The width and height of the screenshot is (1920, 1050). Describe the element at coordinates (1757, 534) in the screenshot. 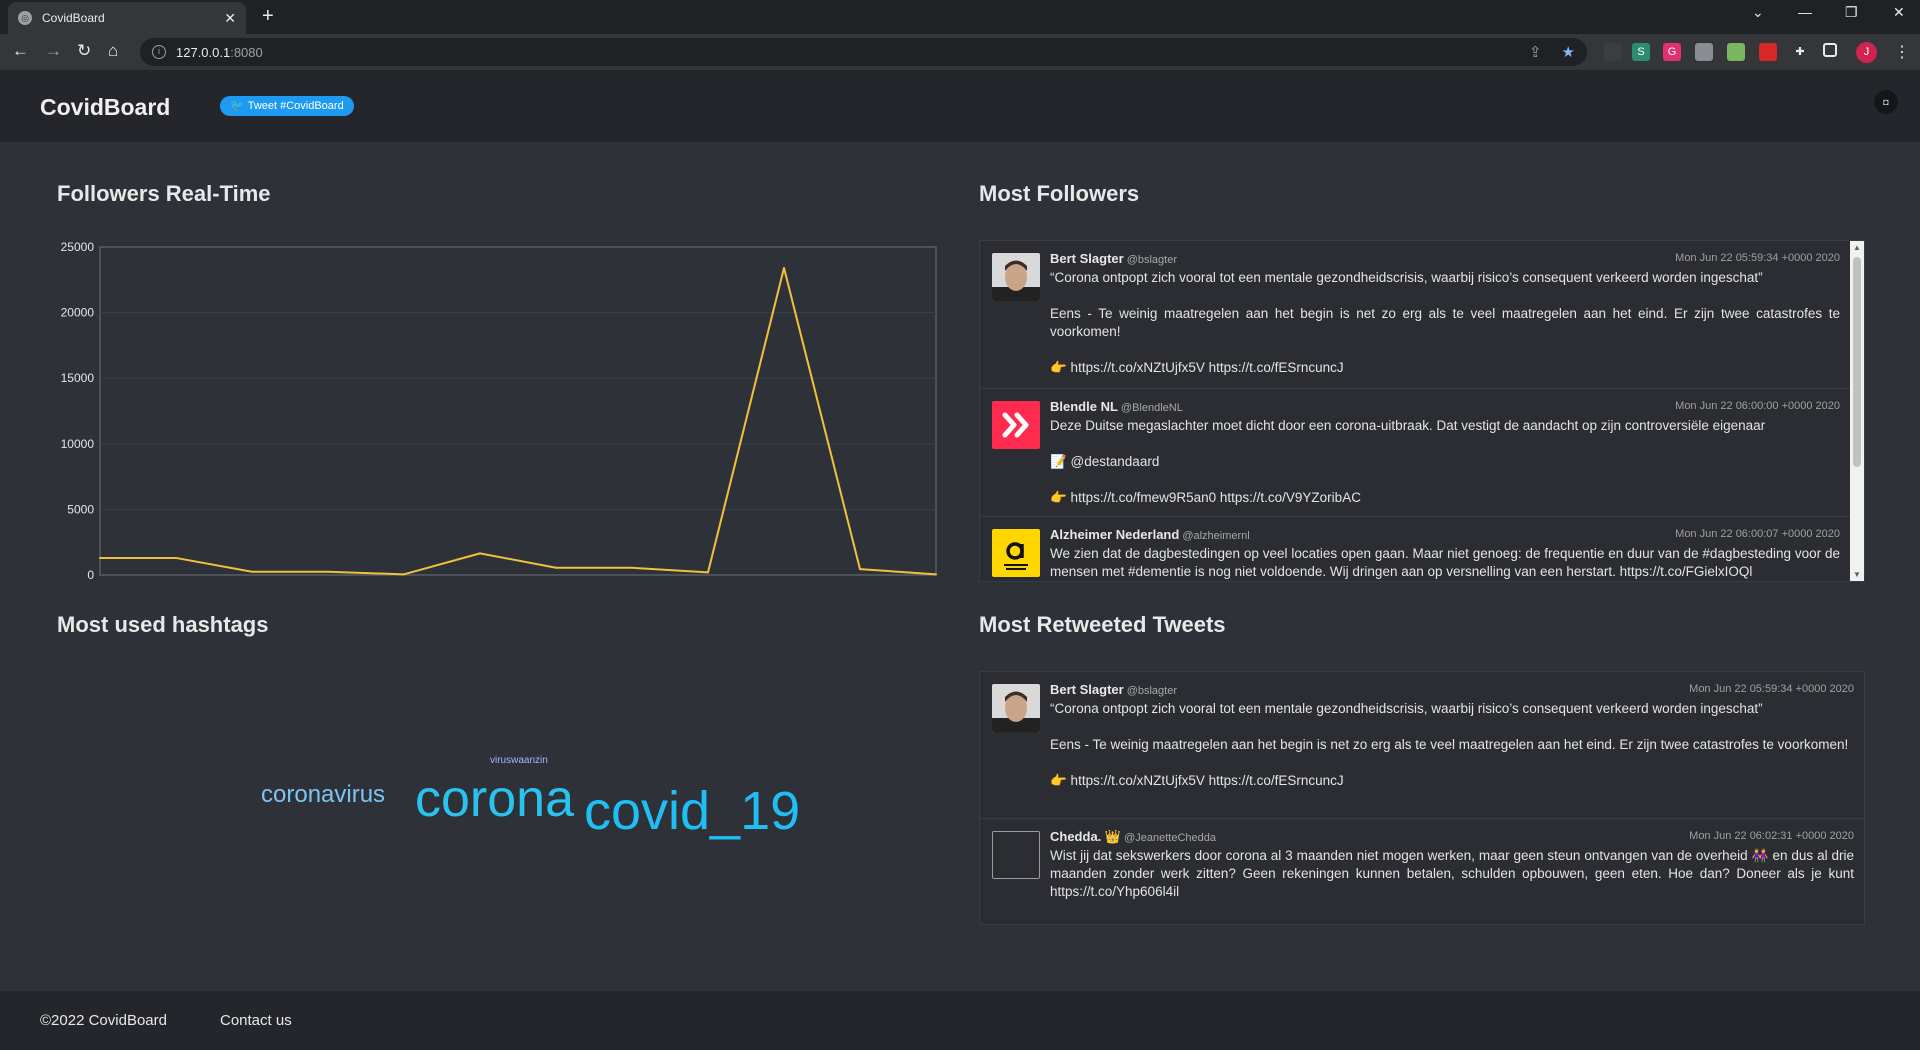

I see `tweet-date: Mon Jun 22 06:00:07 +0000 2020` at that location.